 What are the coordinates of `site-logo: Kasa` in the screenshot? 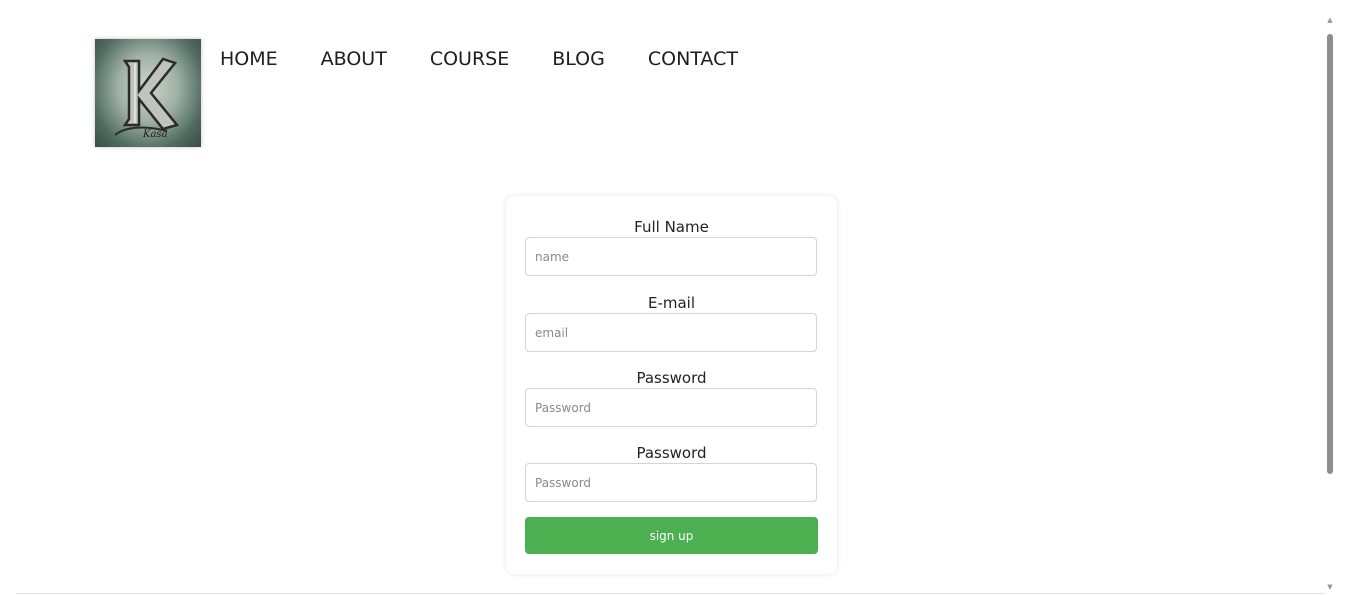 It's located at (148, 93).